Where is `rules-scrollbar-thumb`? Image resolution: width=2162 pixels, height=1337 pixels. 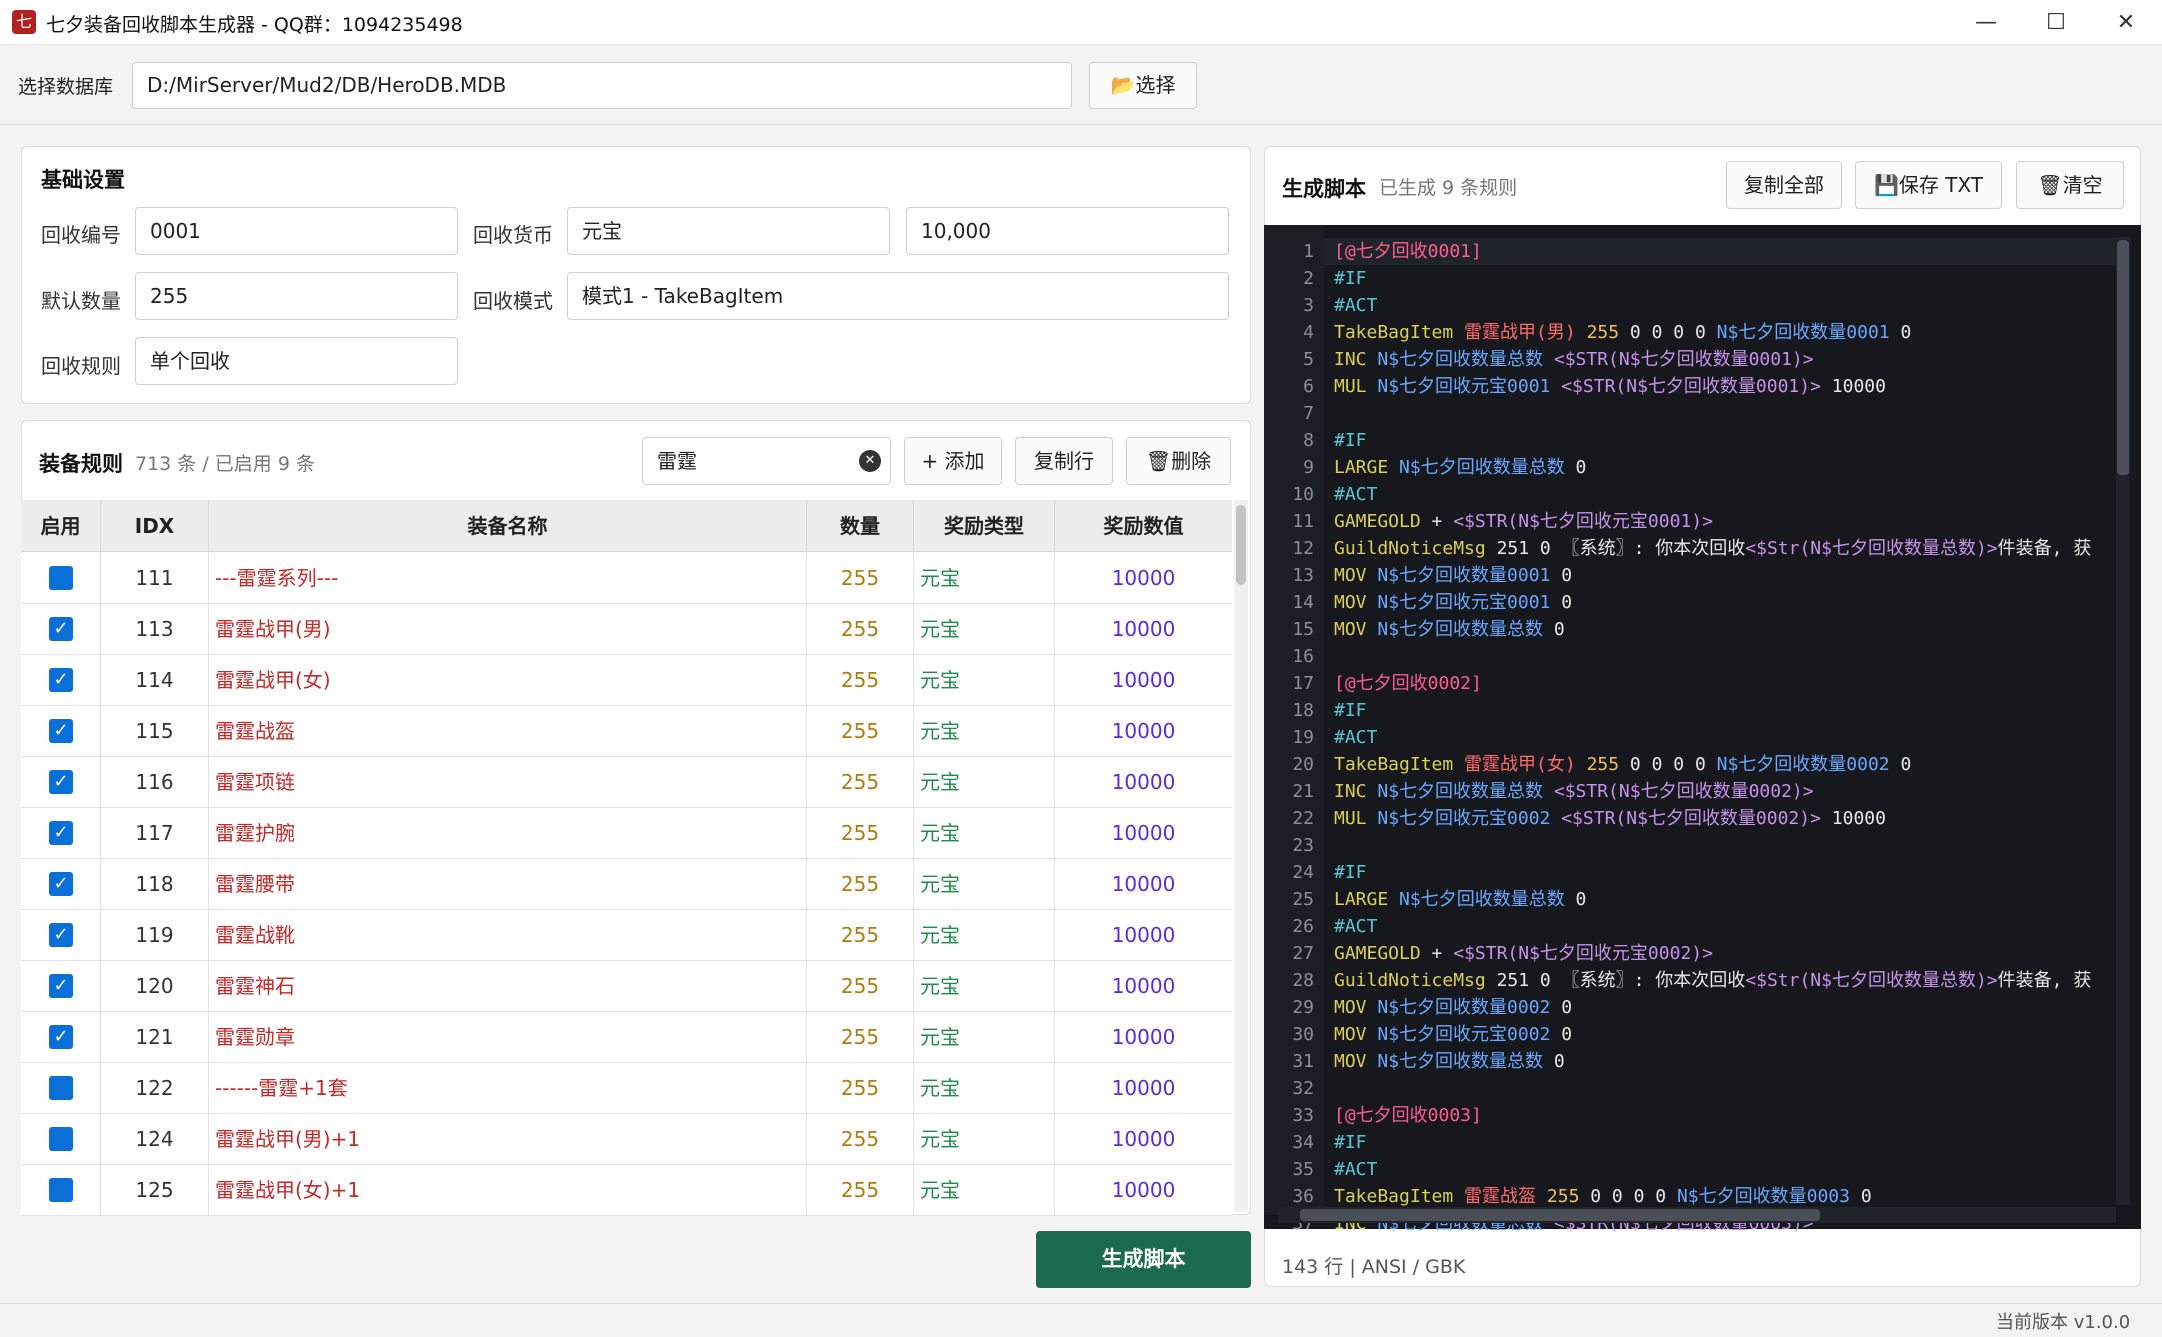 rules-scrollbar-thumb is located at coordinates (1241, 545).